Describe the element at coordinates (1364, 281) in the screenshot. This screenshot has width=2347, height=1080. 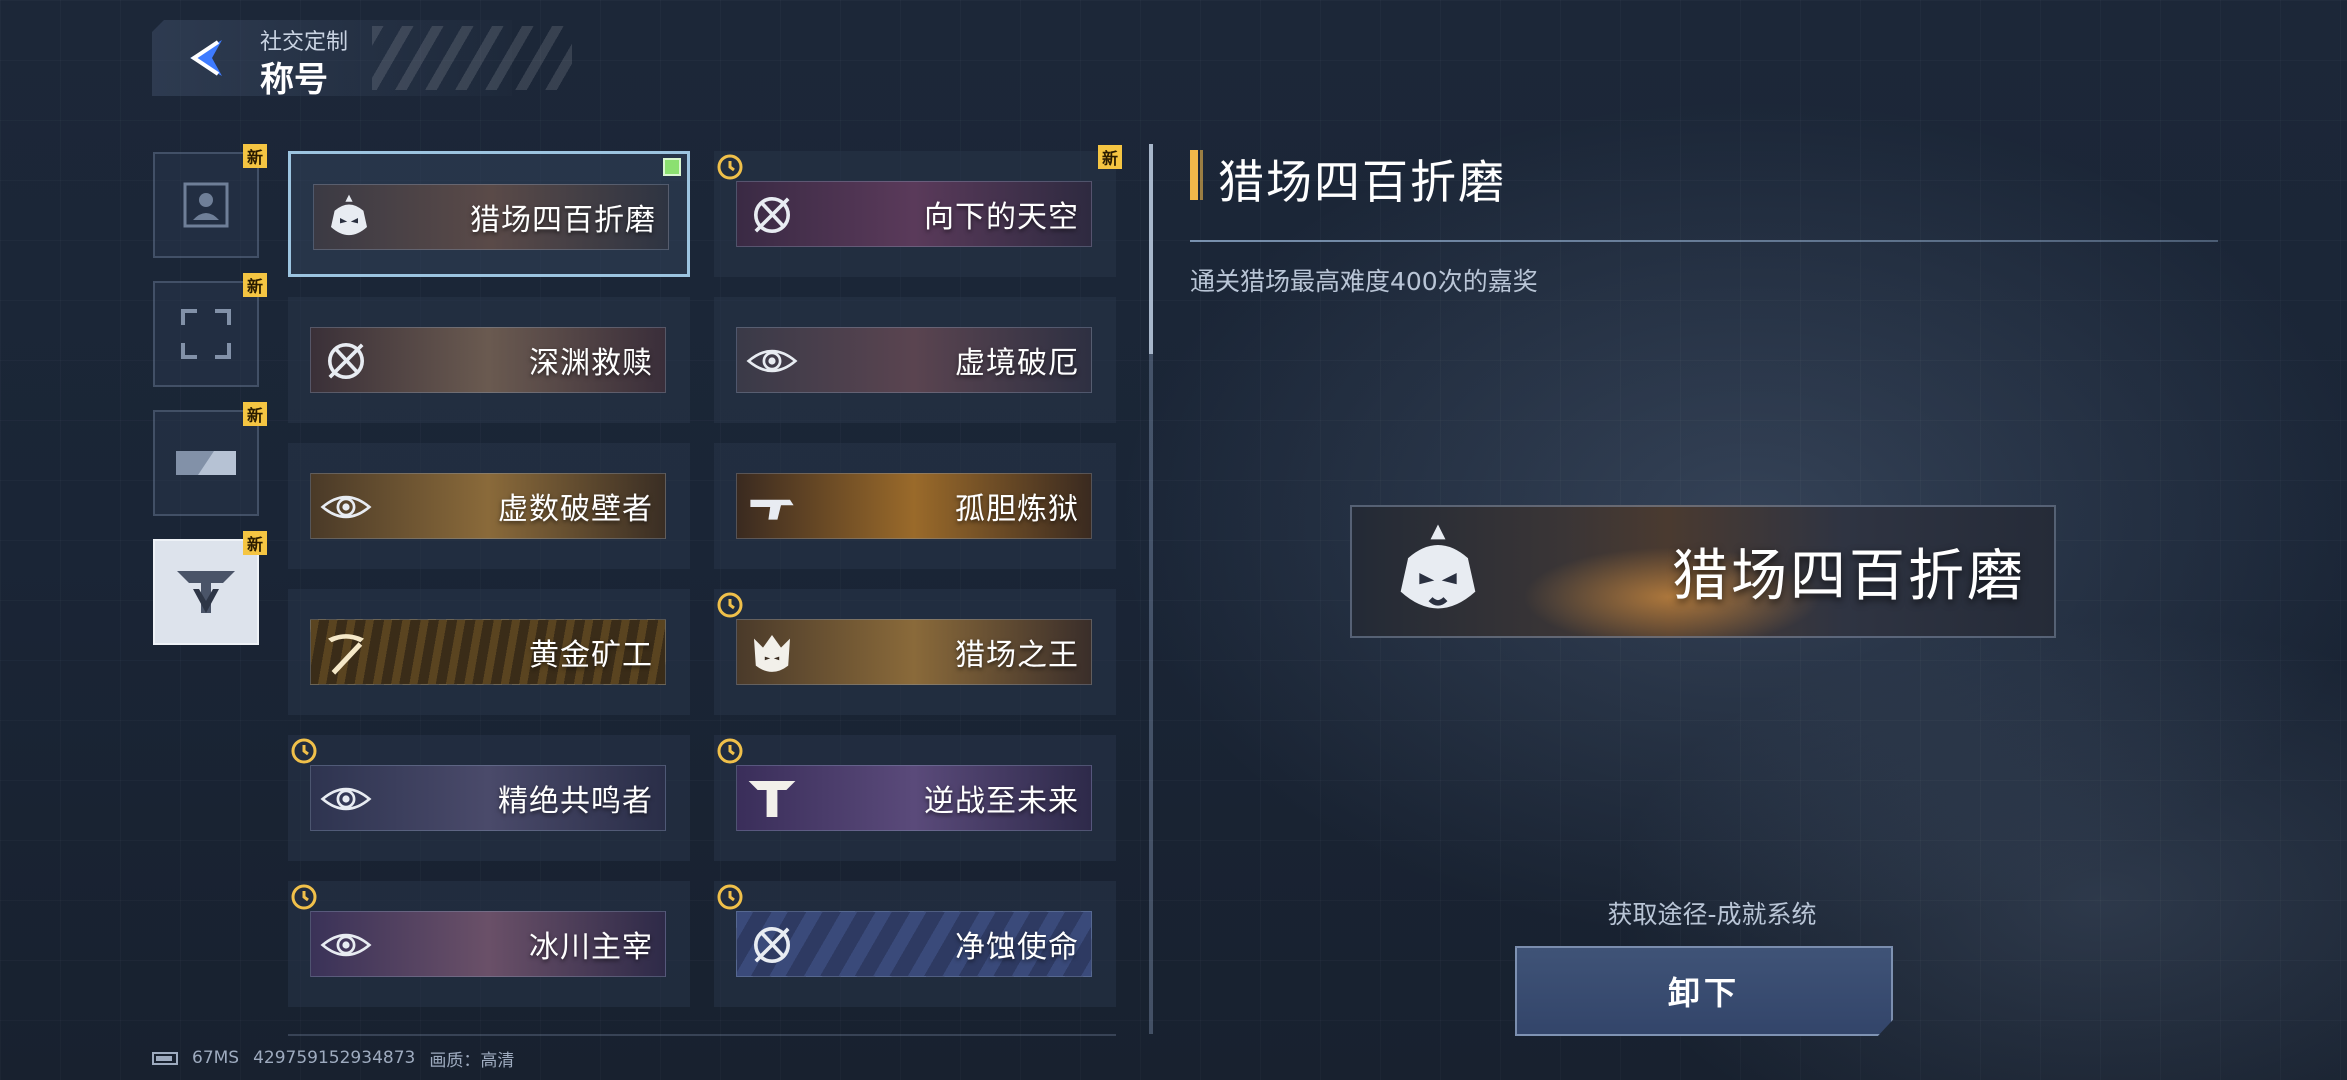
I see `detail-description: 通关猎场最高难度400次的嘉奖` at that location.